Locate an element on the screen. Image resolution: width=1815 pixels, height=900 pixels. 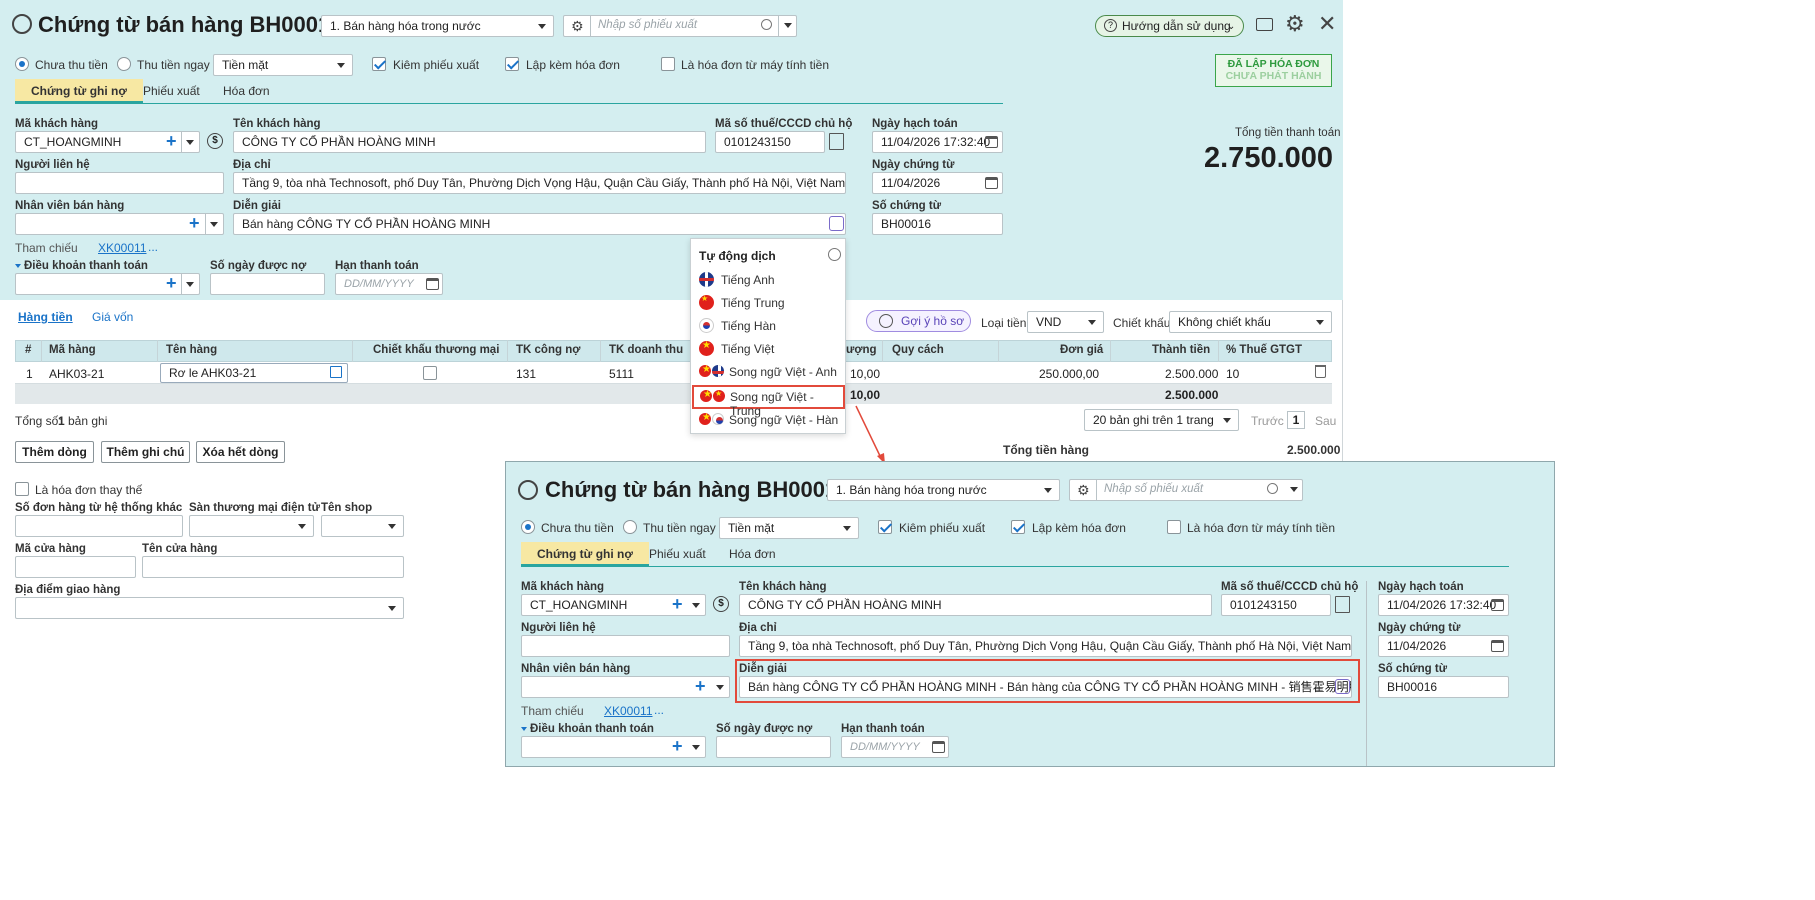
delete-all-rows-button: Xóa hết dòng is located at coordinates (240, 452).